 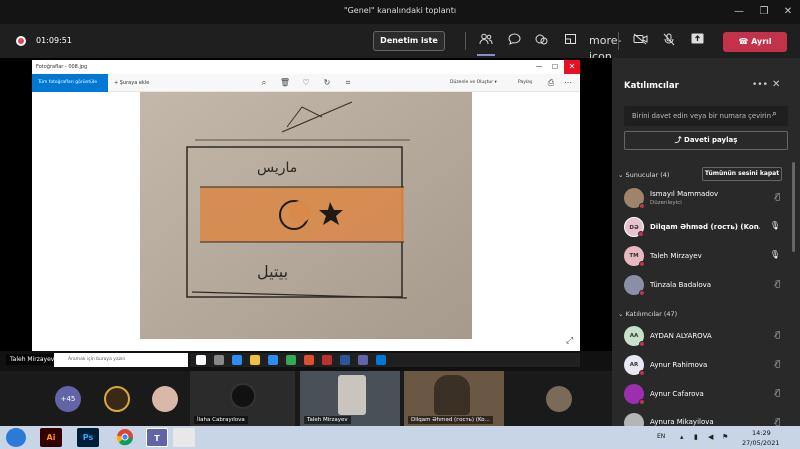 I want to click on participant-row: TM Taleh Mirzayev 🎙, so click(x=703, y=256).